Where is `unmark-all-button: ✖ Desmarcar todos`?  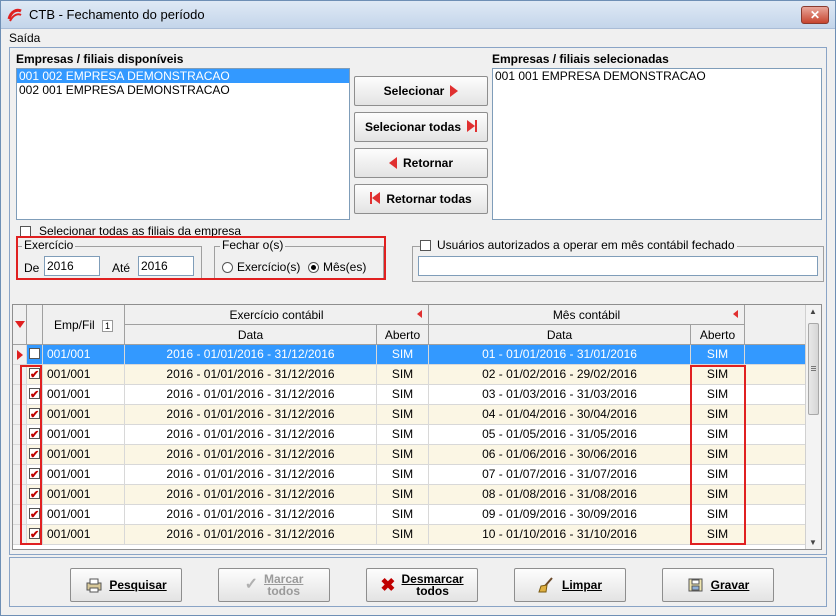 unmark-all-button: ✖ Desmarcar todos is located at coordinates (422, 585).